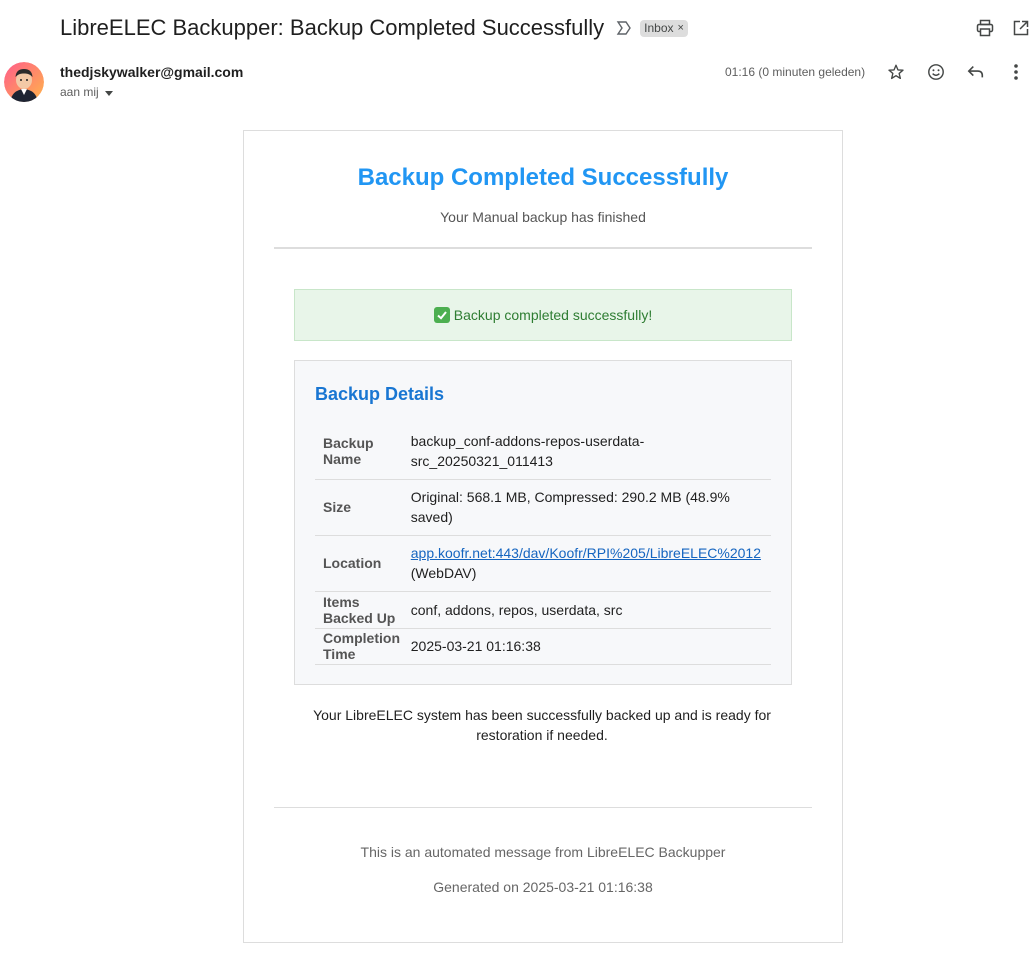 Image resolution: width=1031 pixels, height=977 pixels. Describe the element at coordinates (681, 28) in the screenshot. I see `close-icon: ×` at that location.